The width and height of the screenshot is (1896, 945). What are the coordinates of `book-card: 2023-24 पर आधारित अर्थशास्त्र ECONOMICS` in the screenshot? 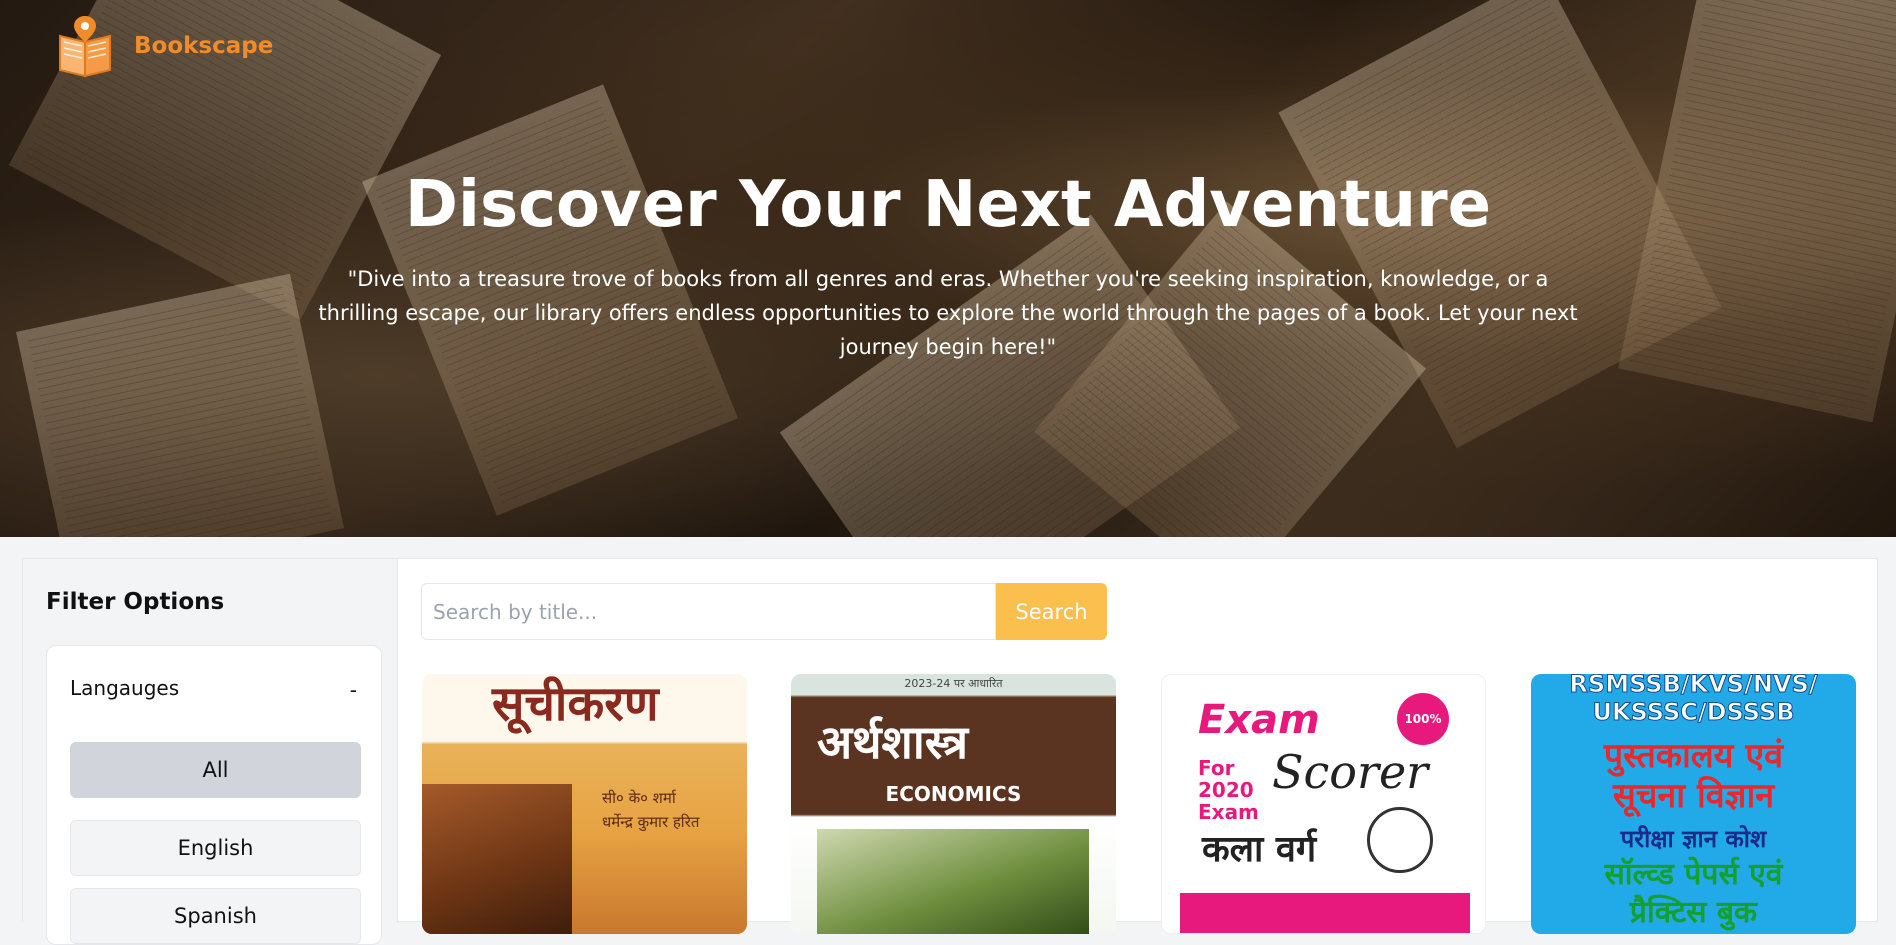 It's located at (953, 804).